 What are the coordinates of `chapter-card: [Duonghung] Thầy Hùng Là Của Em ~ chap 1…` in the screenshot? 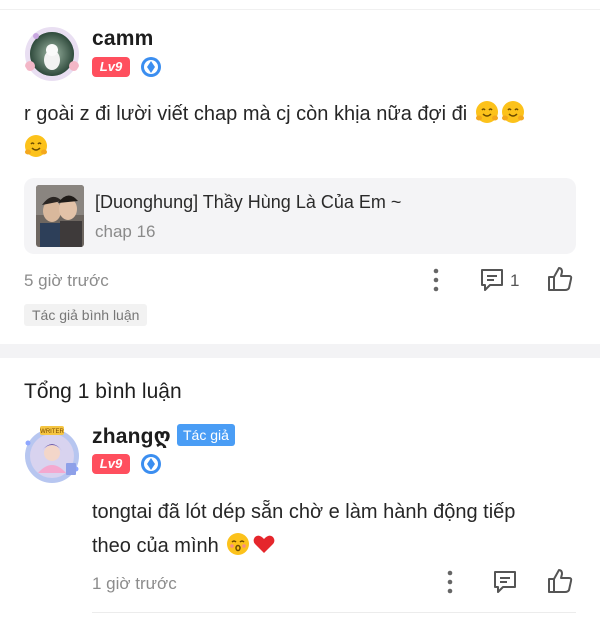 It's located at (300, 216).